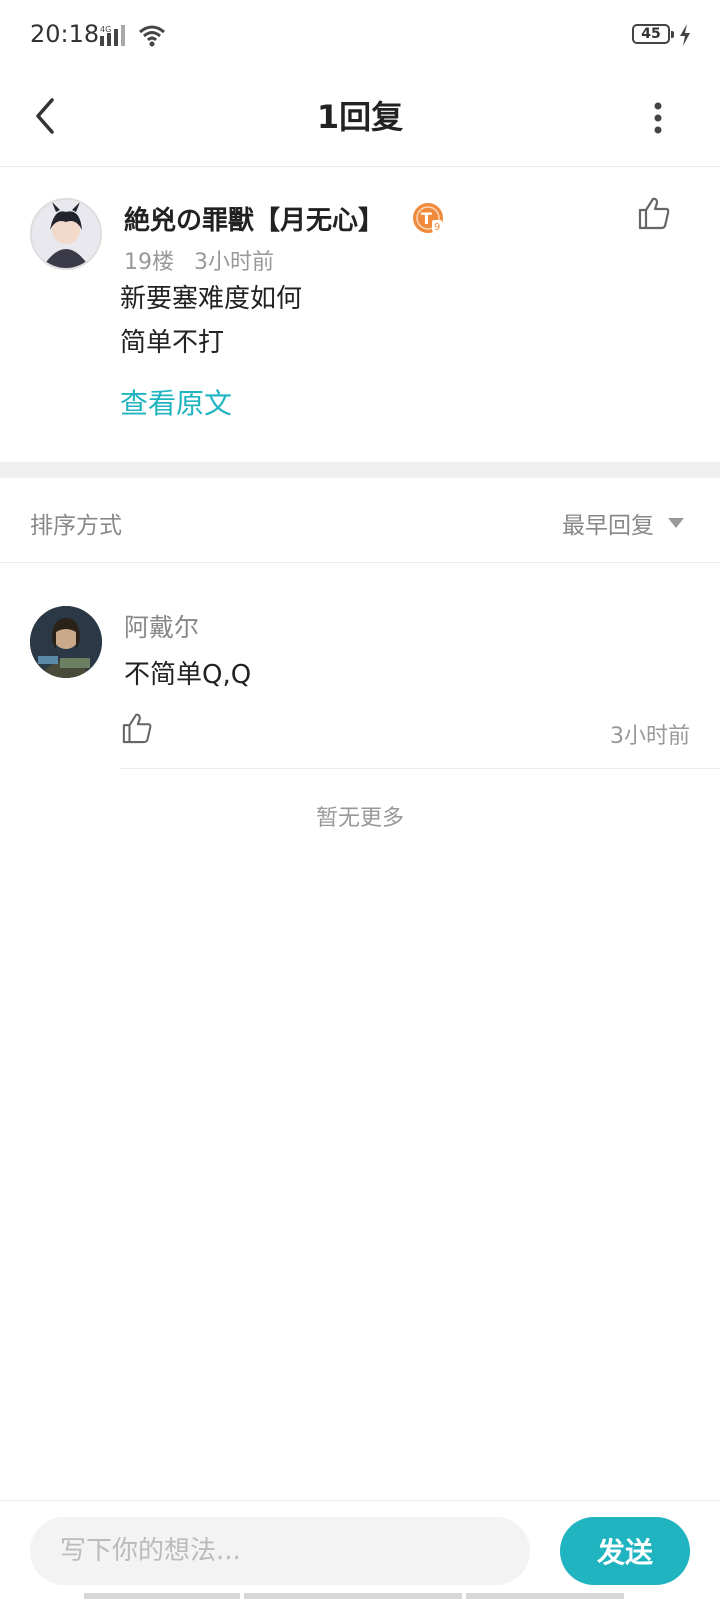 Image resolution: width=720 pixels, height=1601 pixels. What do you see at coordinates (676, 523) in the screenshot?
I see `caret-down-icon` at bounding box center [676, 523].